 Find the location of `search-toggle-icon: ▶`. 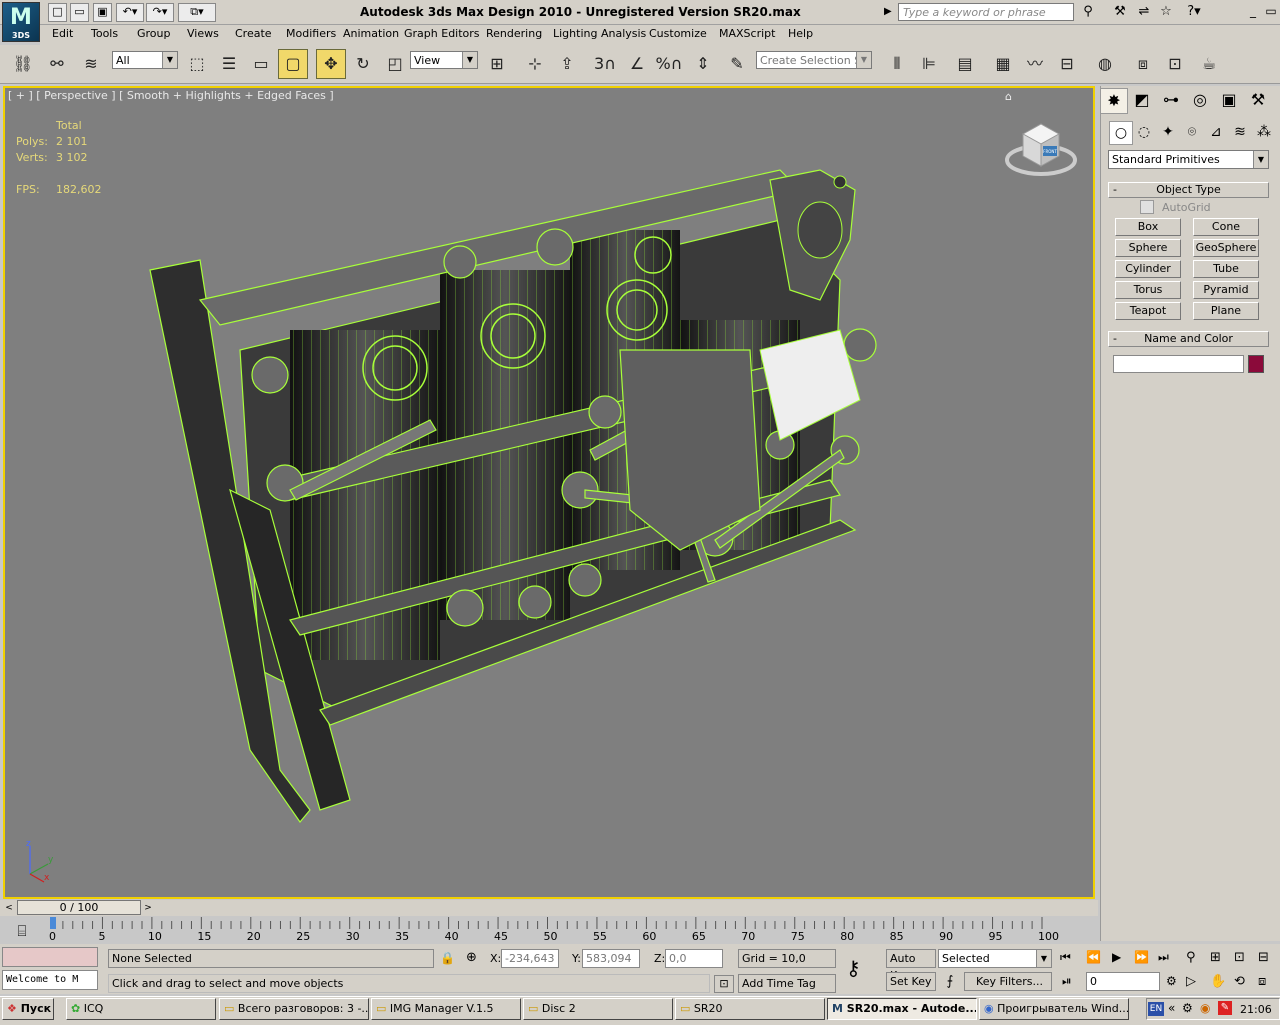

search-toggle-icon: ▶ is located at coordinates (890, 12).